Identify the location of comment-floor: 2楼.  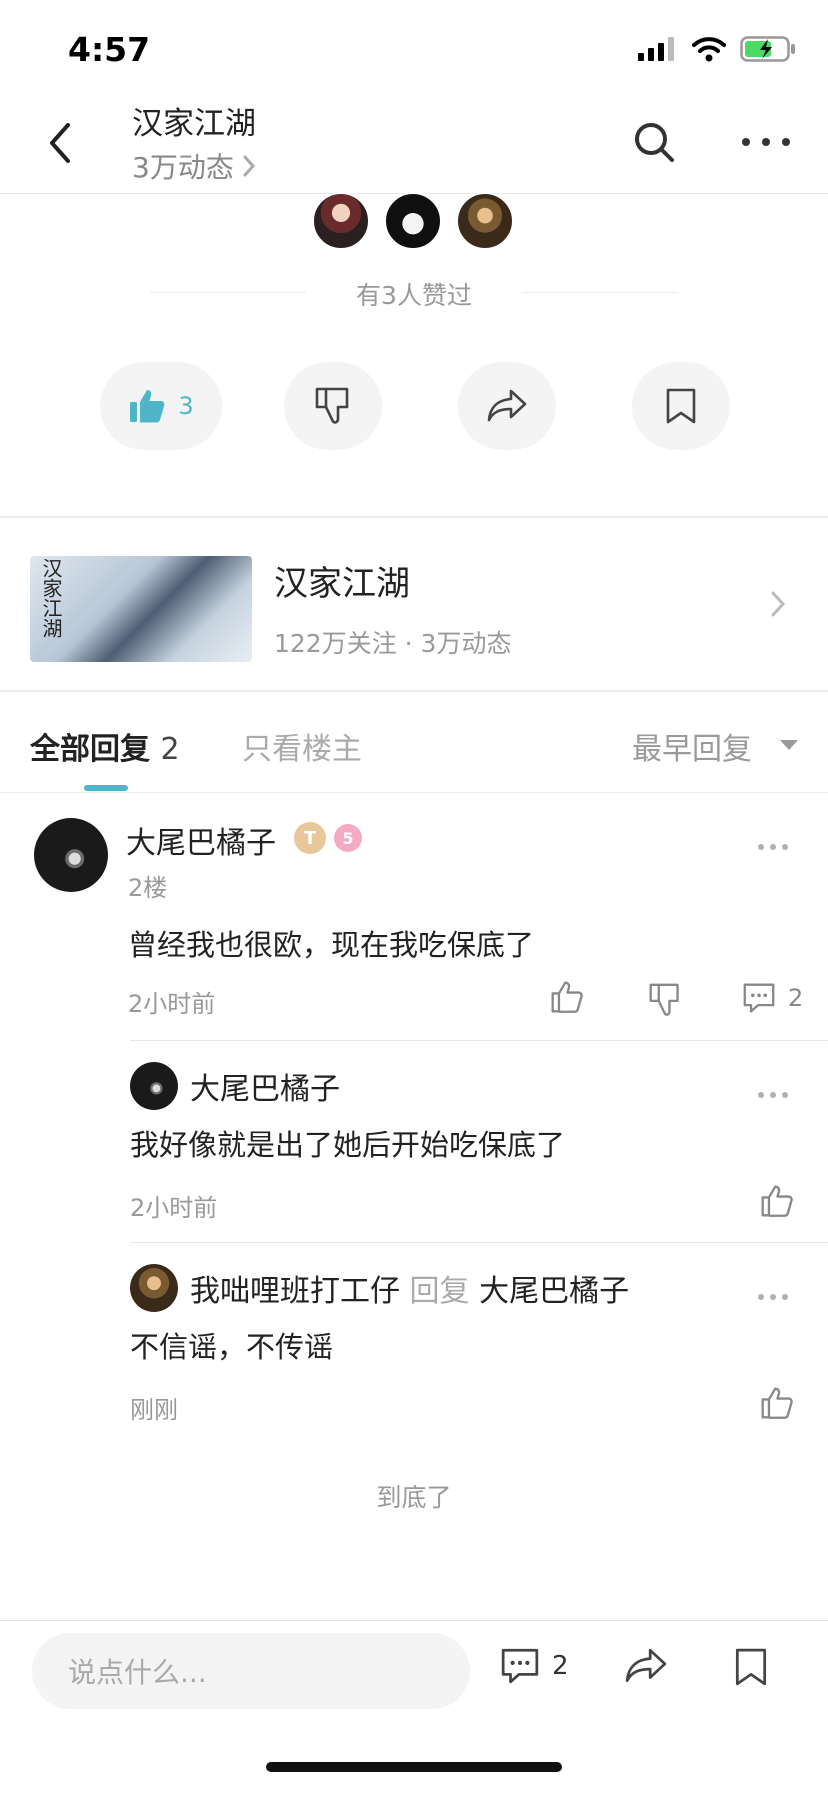
(148, 888).